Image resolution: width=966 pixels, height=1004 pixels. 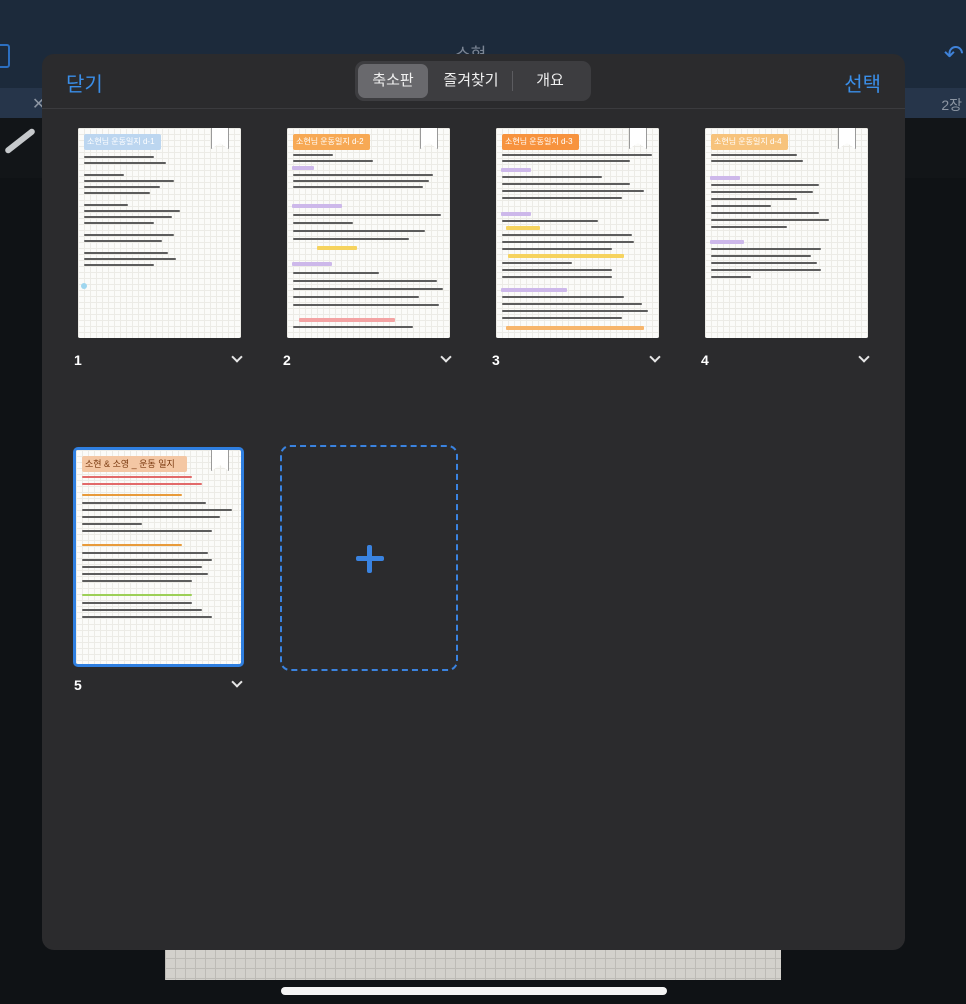 I want to click on background-sidebar-icon, so click(x=5, y=56).